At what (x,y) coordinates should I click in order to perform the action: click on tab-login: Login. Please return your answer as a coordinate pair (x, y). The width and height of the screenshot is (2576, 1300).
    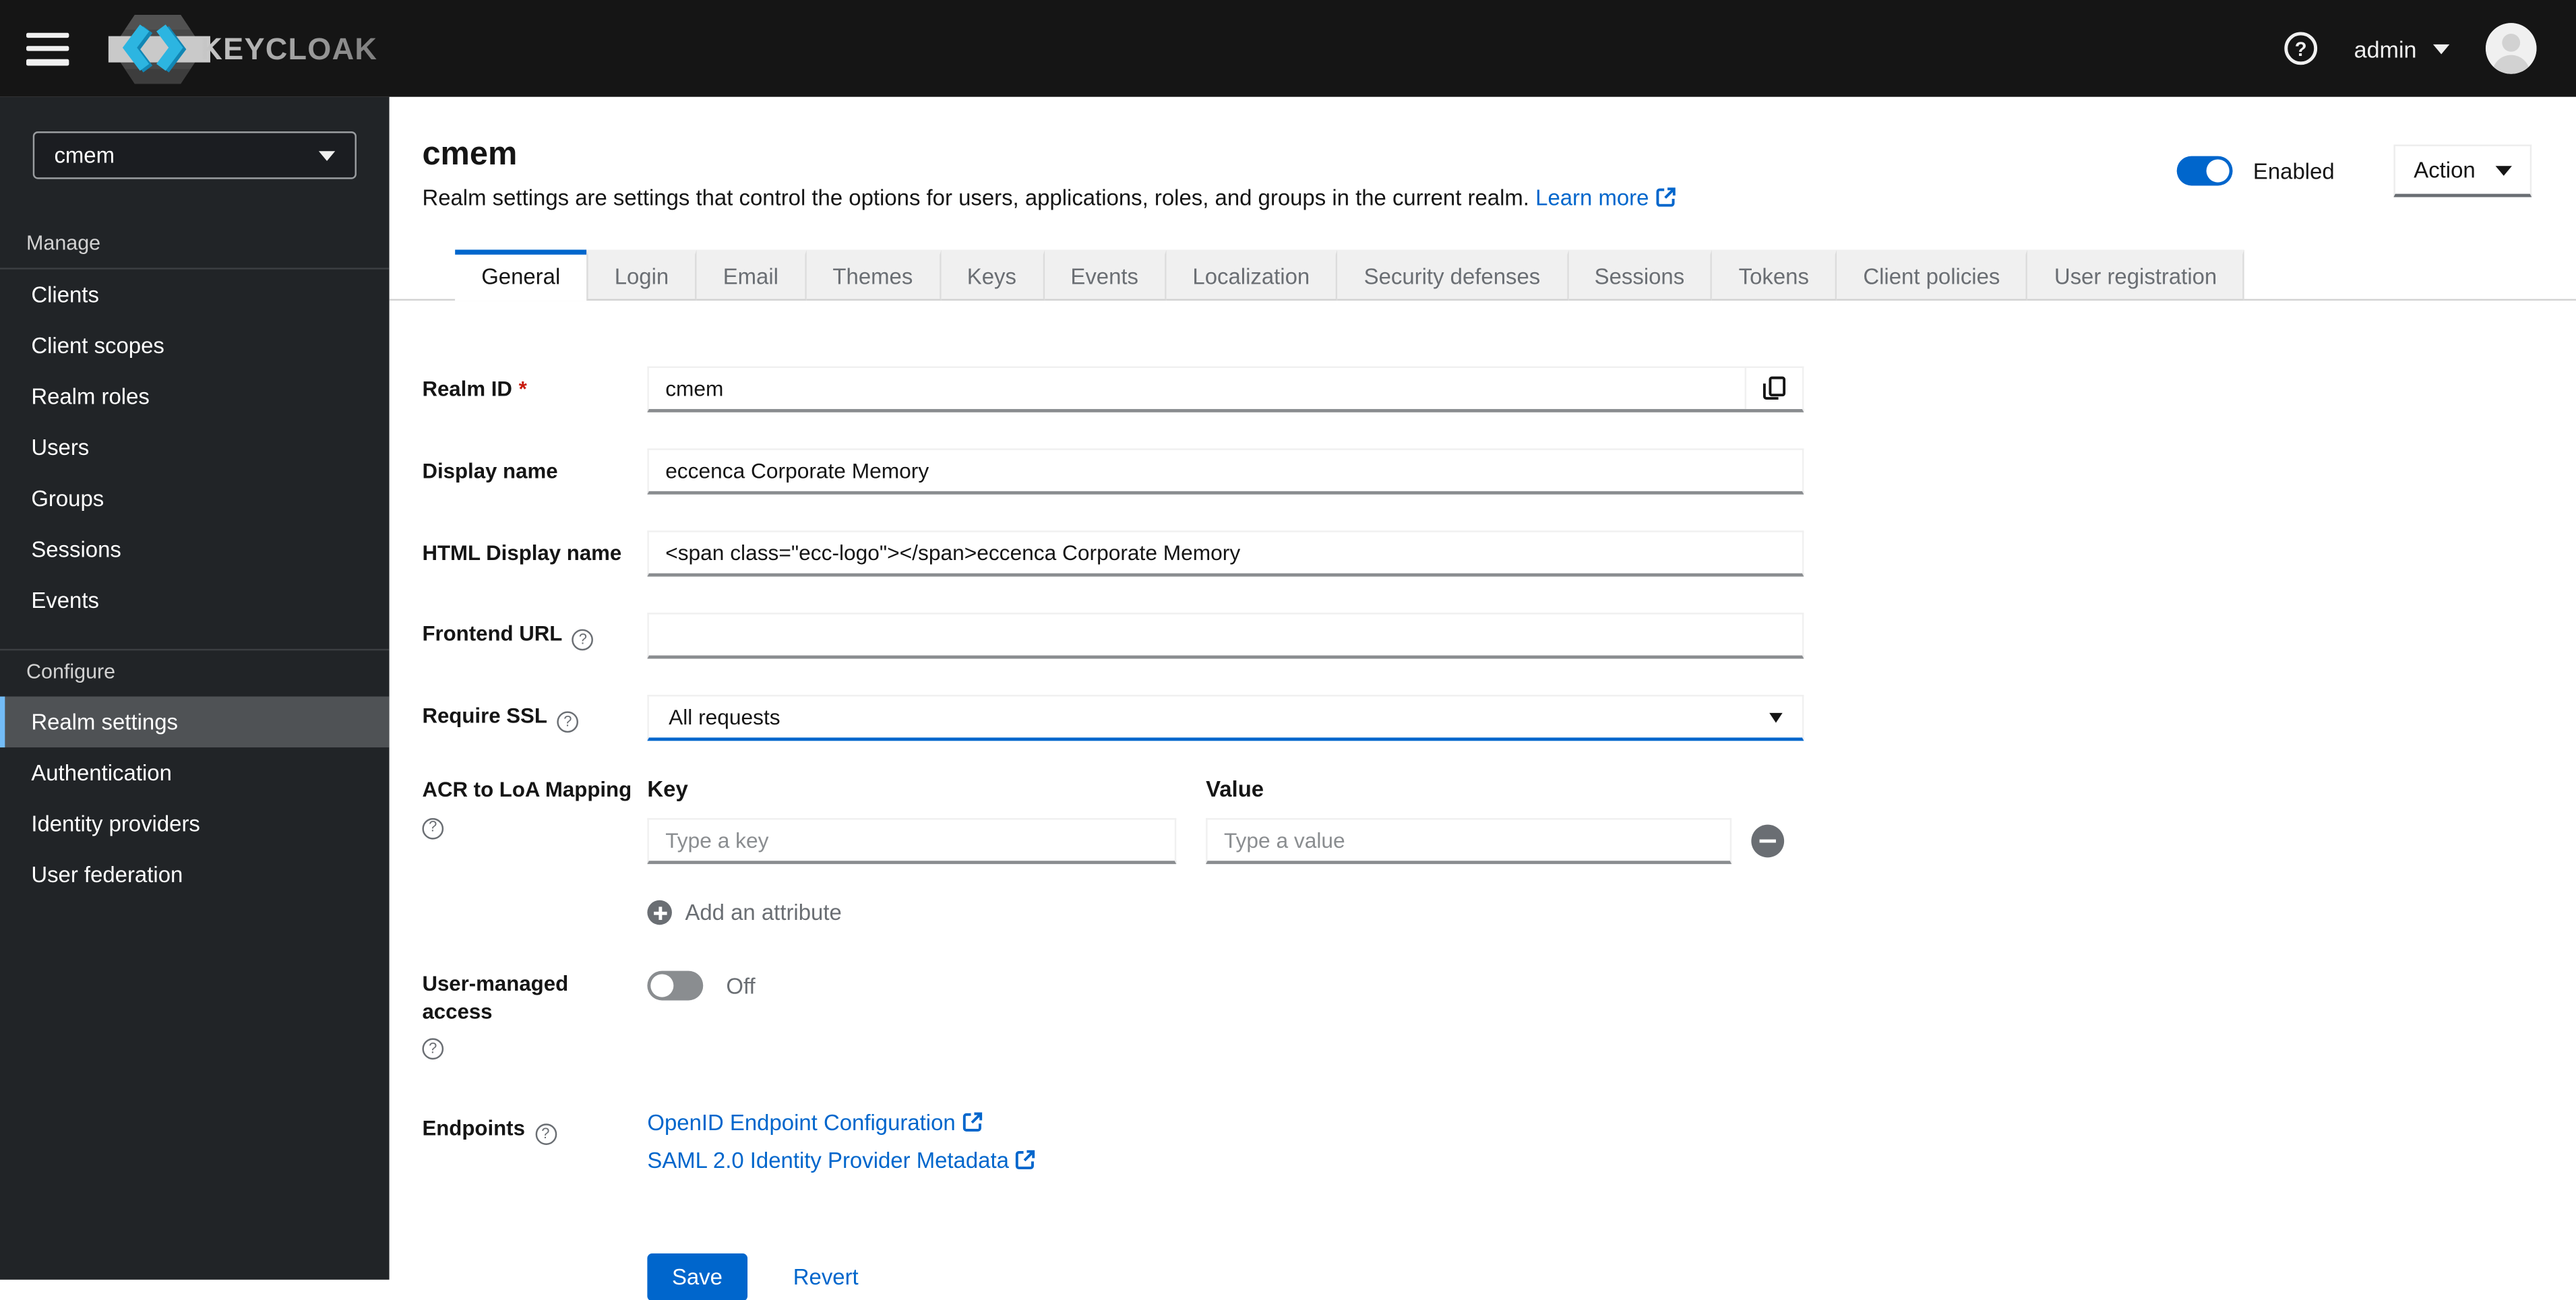
    Looking at the image, I should click on (642, 275).